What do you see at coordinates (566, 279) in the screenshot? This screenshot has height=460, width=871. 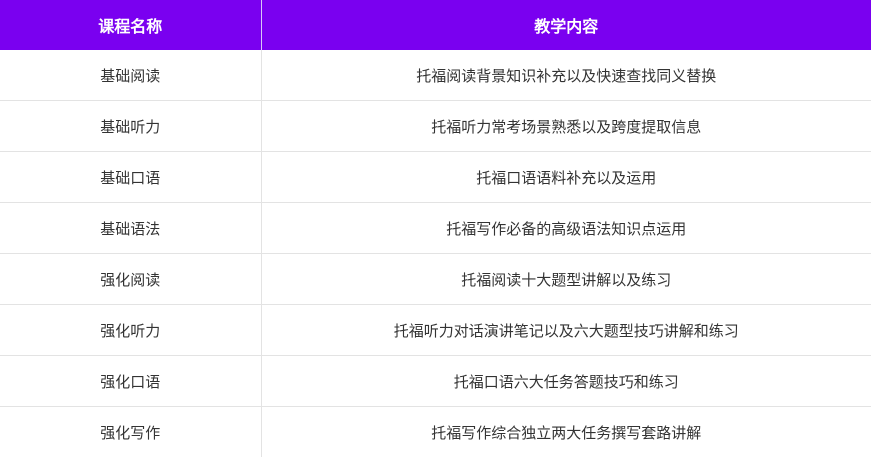 I see `teaching-content-cell: 托福阅读十大题型讲解以及练习` at bounding box center [566, 279].